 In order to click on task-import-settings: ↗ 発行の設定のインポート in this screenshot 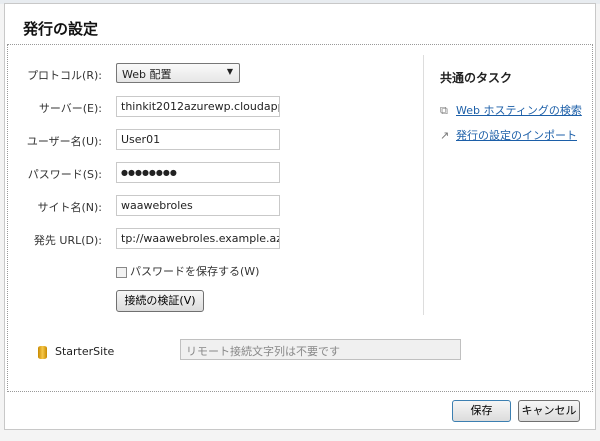, I will do `click(508, 135)`.